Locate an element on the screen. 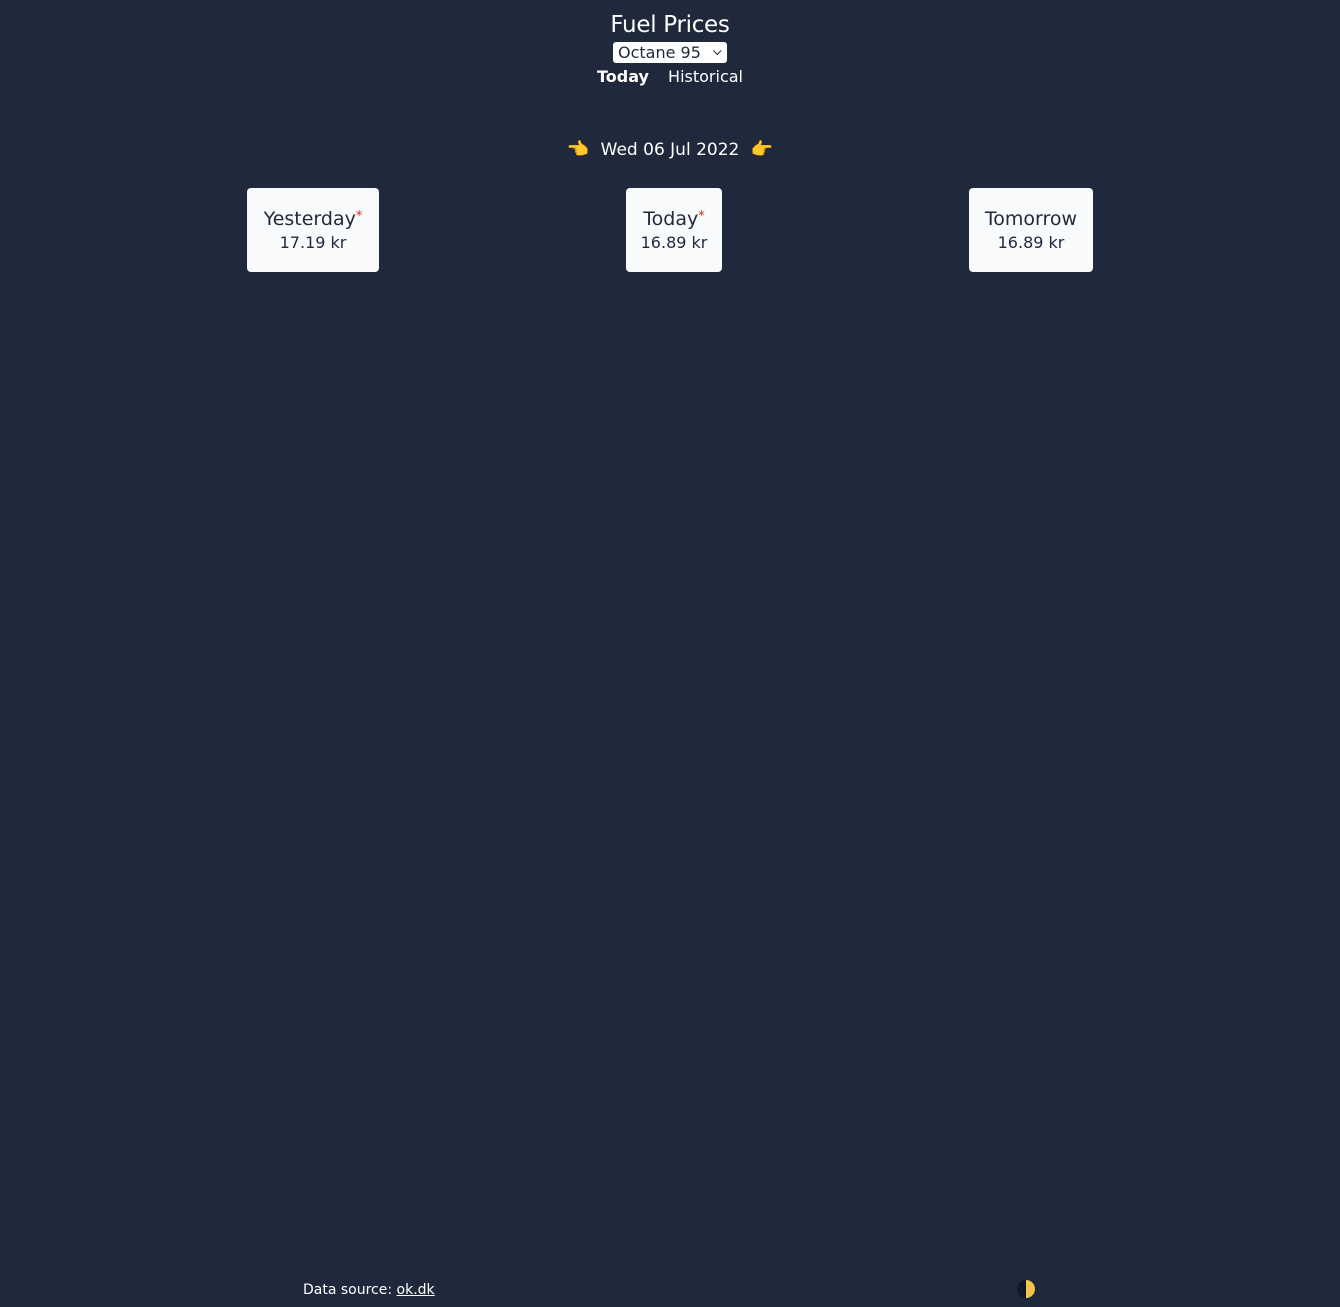  theme-toggle-half-moon-icon is located at coordinates (1026, 1289).